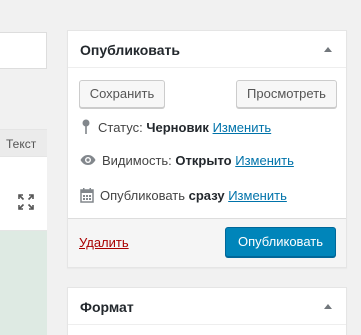 This screenshot has width=361, height=335. What do you see at coordinates (286, 94) in the screenshot?
I see `preview-button: Просмотреть` at bounding box center [286, 94].